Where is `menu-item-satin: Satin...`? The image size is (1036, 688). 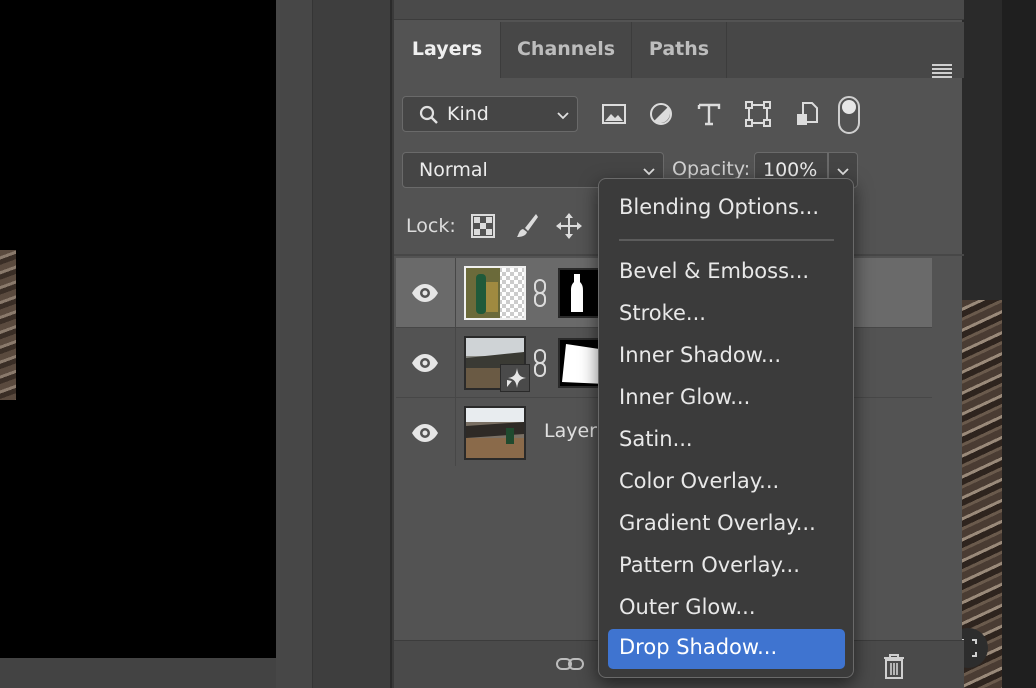 menu-item-satin: Satin... is located at coordinates (726, 441).